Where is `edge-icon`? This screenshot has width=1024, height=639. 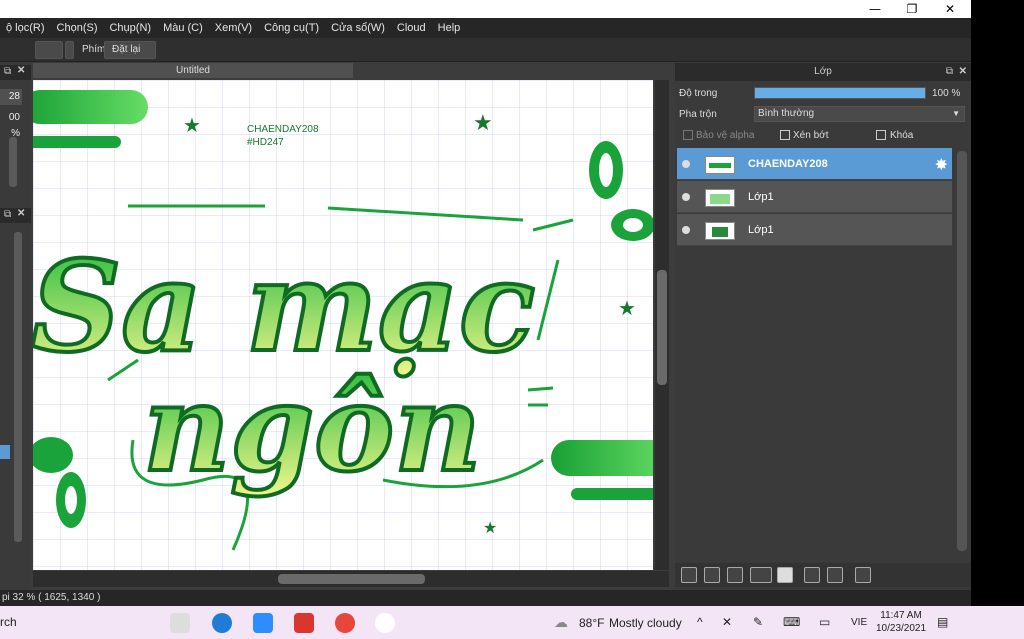
edge-icon is located at coordinates (222, 623).